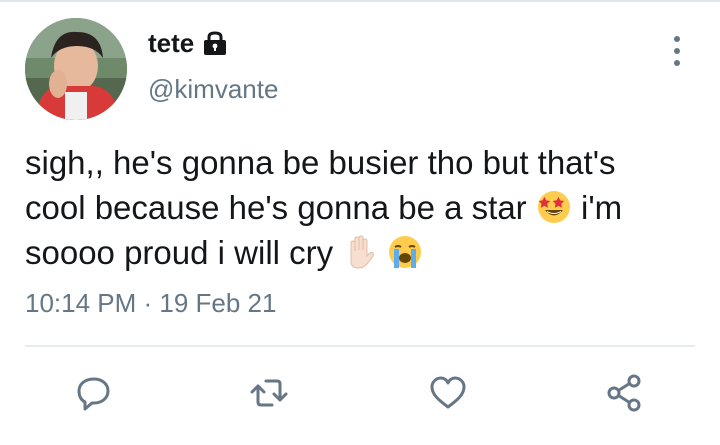  I want to click on display-name: tete, so click(188, 43).